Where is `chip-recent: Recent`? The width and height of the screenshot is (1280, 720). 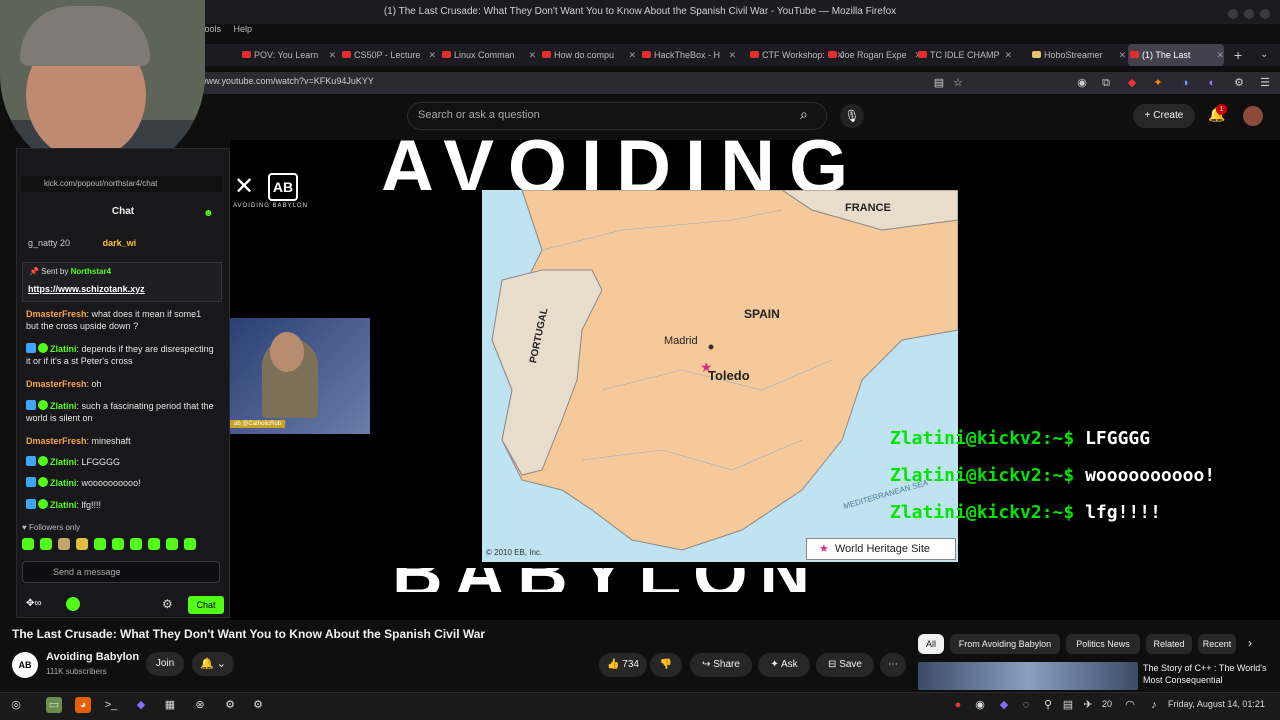 chip-recent: Recent is located at coordinates (1217, 644).